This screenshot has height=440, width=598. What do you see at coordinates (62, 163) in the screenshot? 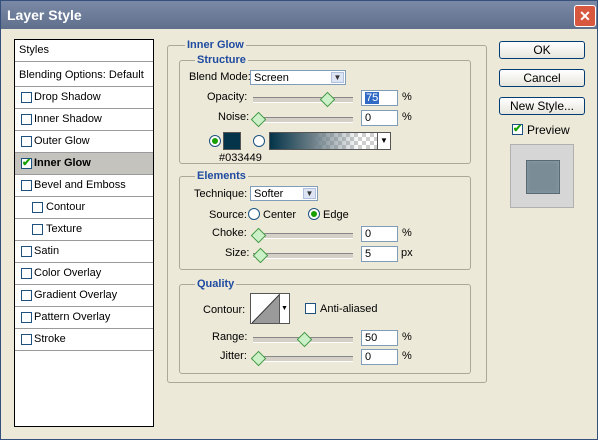
I see `sidebar-item-label: Inner Glow` at bounding box center [62, 163].